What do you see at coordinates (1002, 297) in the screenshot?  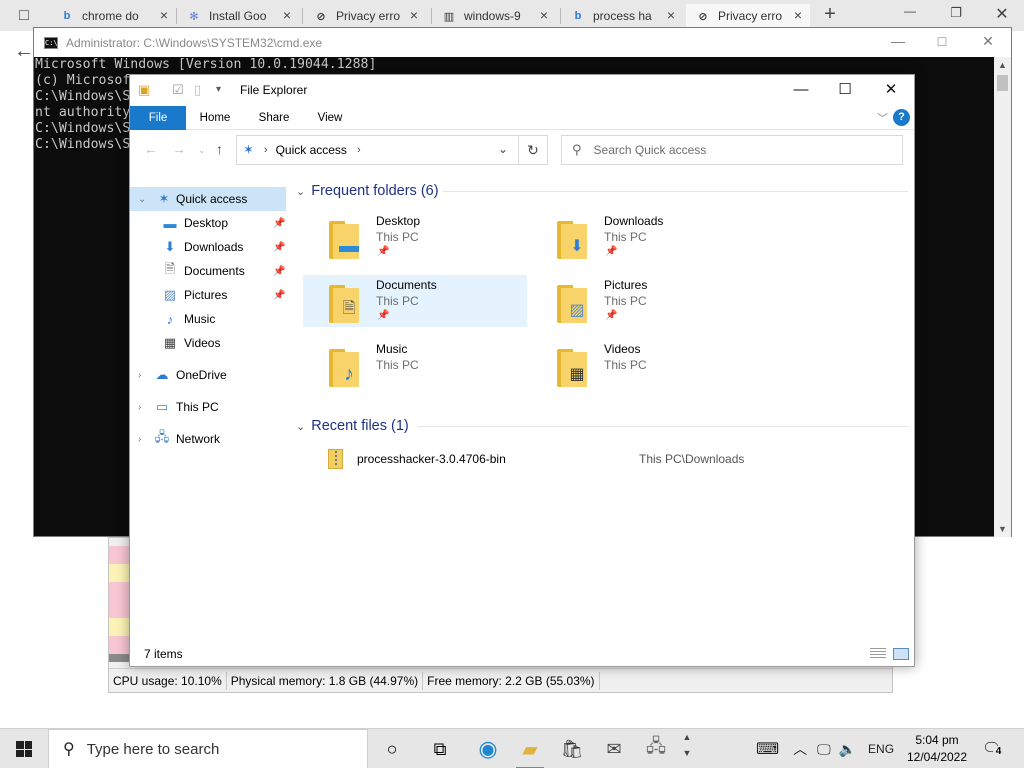 I see `cmd-scrollbar: ▲ ▼` at bounding box center [1002, 297].